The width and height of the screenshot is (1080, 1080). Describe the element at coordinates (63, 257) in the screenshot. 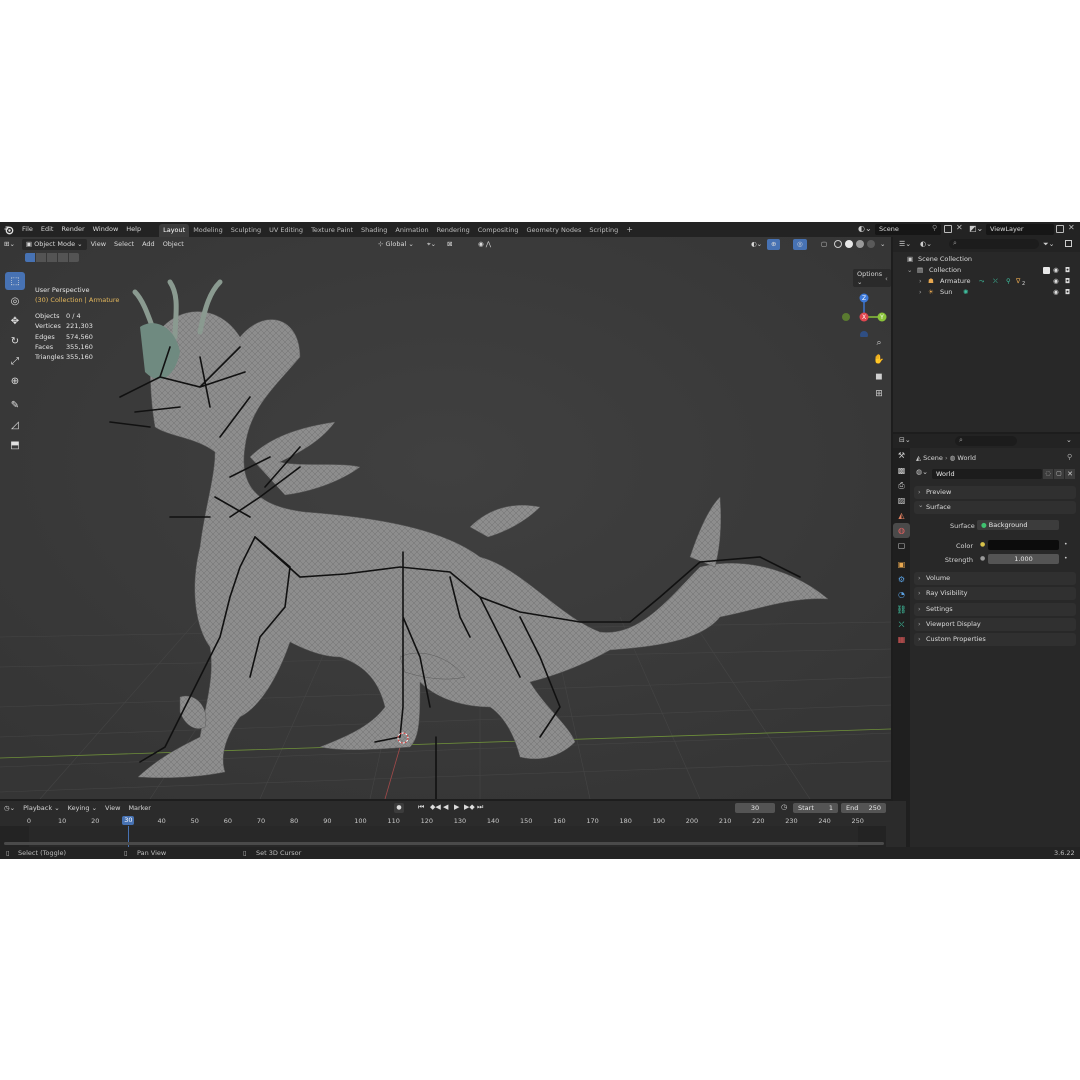

I see `select-invert-icon` at that location.